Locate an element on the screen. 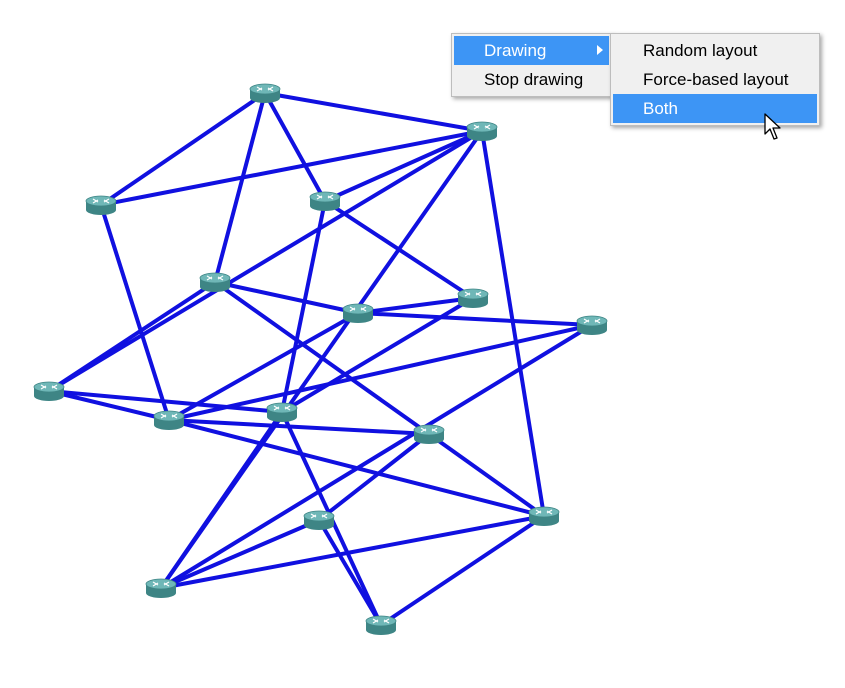 The image size is (845, 688). submenu-arrow-icon is located at coordinates (600, 50).